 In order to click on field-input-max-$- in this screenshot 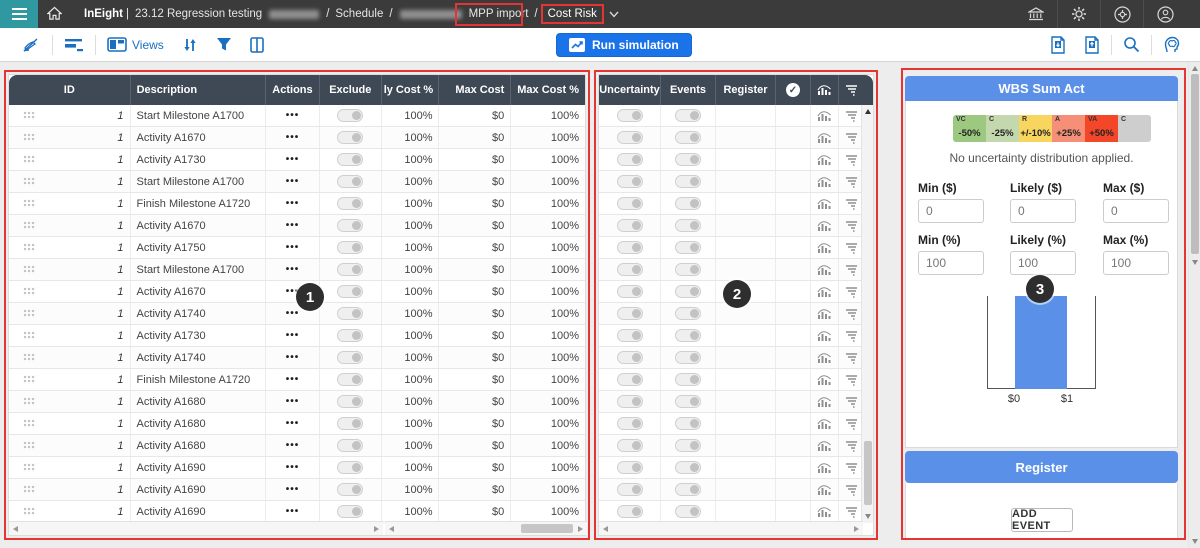, I will do `click(1136, 211)`.